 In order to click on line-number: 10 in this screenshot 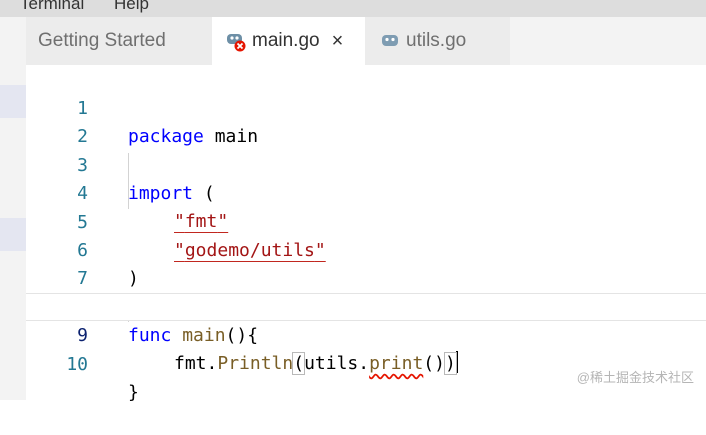, I will do `click(77, 364)`.